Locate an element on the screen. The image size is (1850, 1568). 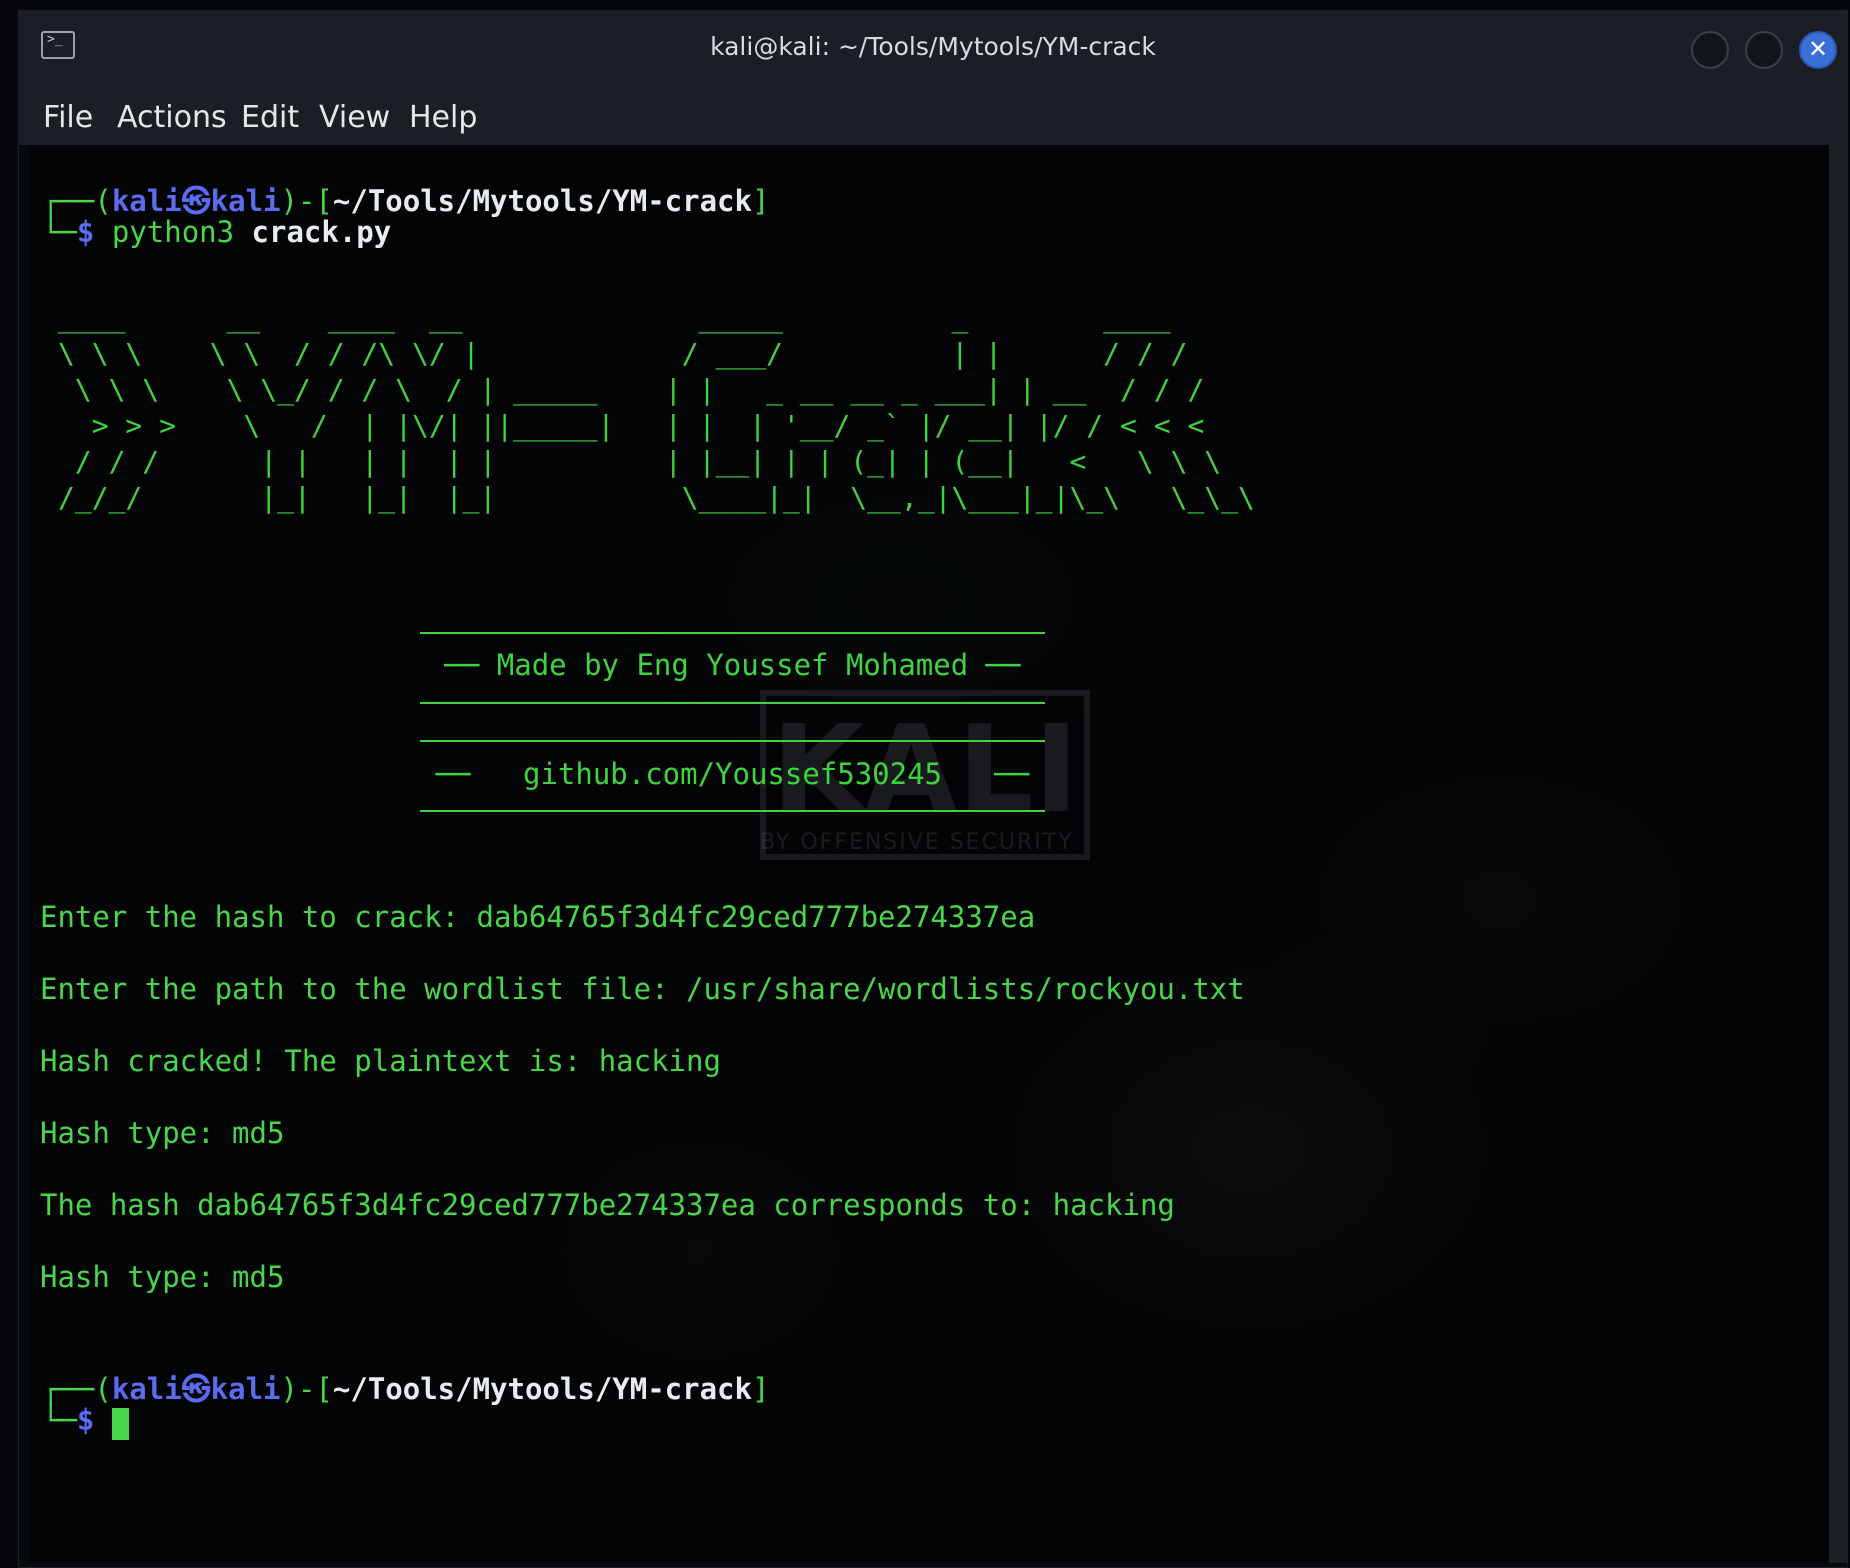
maximize-button is located at coordinates (1764, 50).